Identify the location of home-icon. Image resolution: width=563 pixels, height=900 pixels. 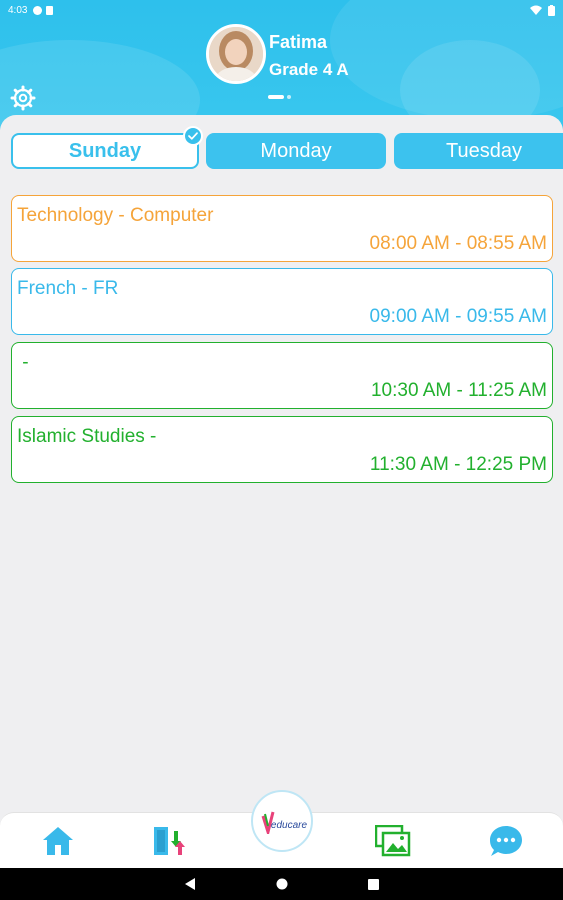
(58, 841).